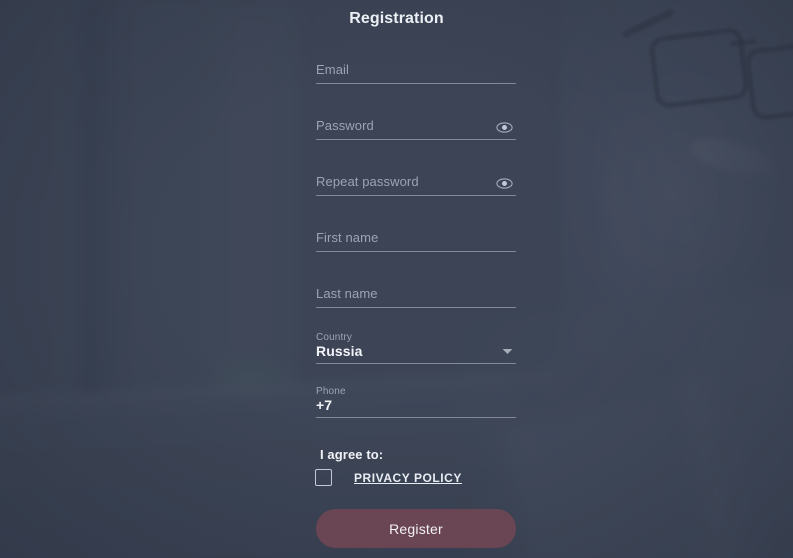  What do you see at coordinates (416, 139) in the screenshot?
I see `password-underline` at bounding box center [416, 139].